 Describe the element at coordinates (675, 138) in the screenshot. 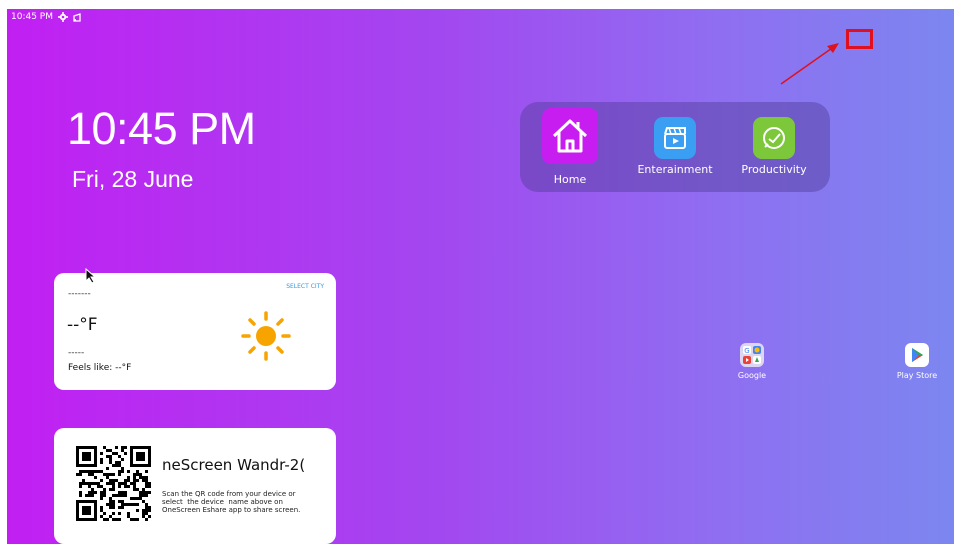

I see `clapperboard-icon` at that location.